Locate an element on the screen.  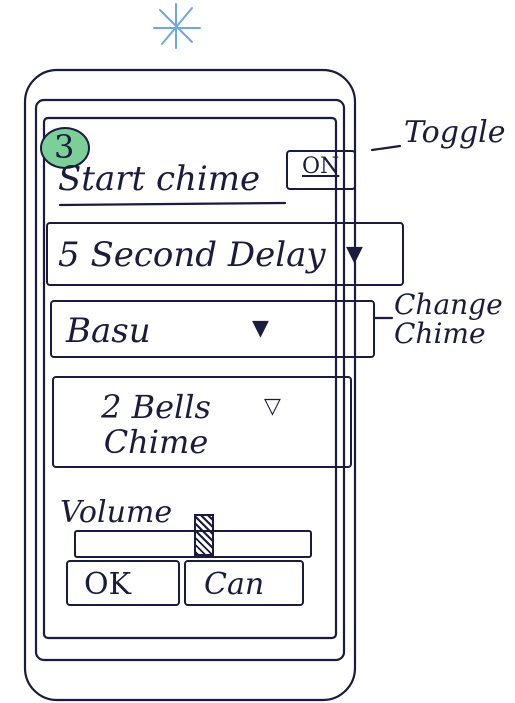
triangle-down-icon: ▽ is located at coordinates (272, 406).